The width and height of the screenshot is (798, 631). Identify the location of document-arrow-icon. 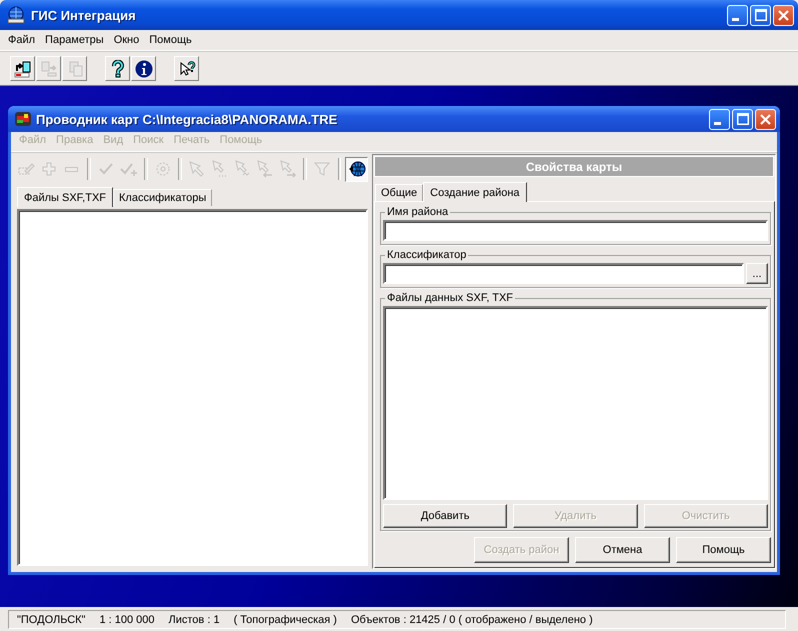
(23, 69).